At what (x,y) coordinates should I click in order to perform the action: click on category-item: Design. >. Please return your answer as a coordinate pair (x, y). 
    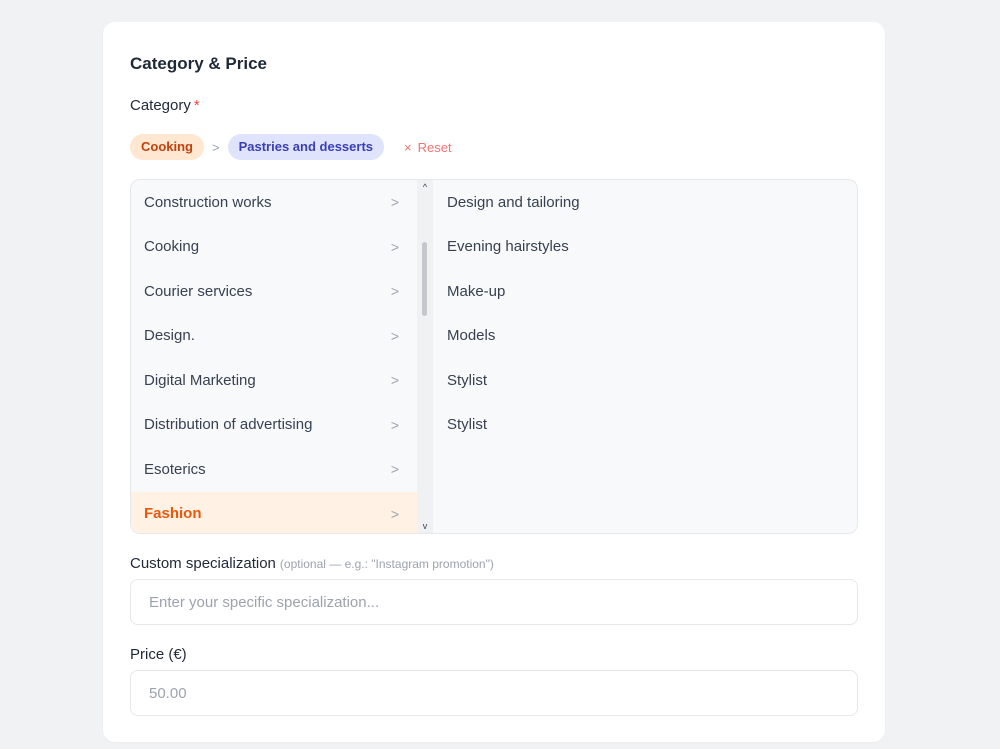
    Looking at the image, I should click on (274, 336).